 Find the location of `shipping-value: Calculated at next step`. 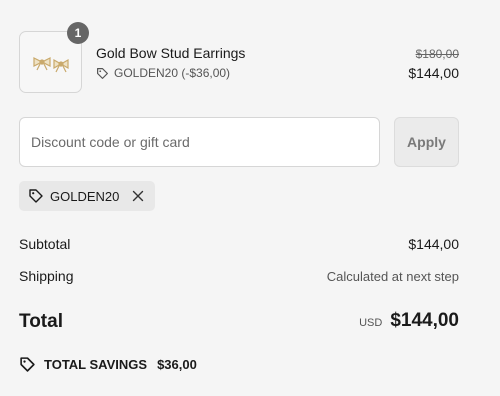

shipping-value: Calculated at next step is located at coordinates (392, 276).